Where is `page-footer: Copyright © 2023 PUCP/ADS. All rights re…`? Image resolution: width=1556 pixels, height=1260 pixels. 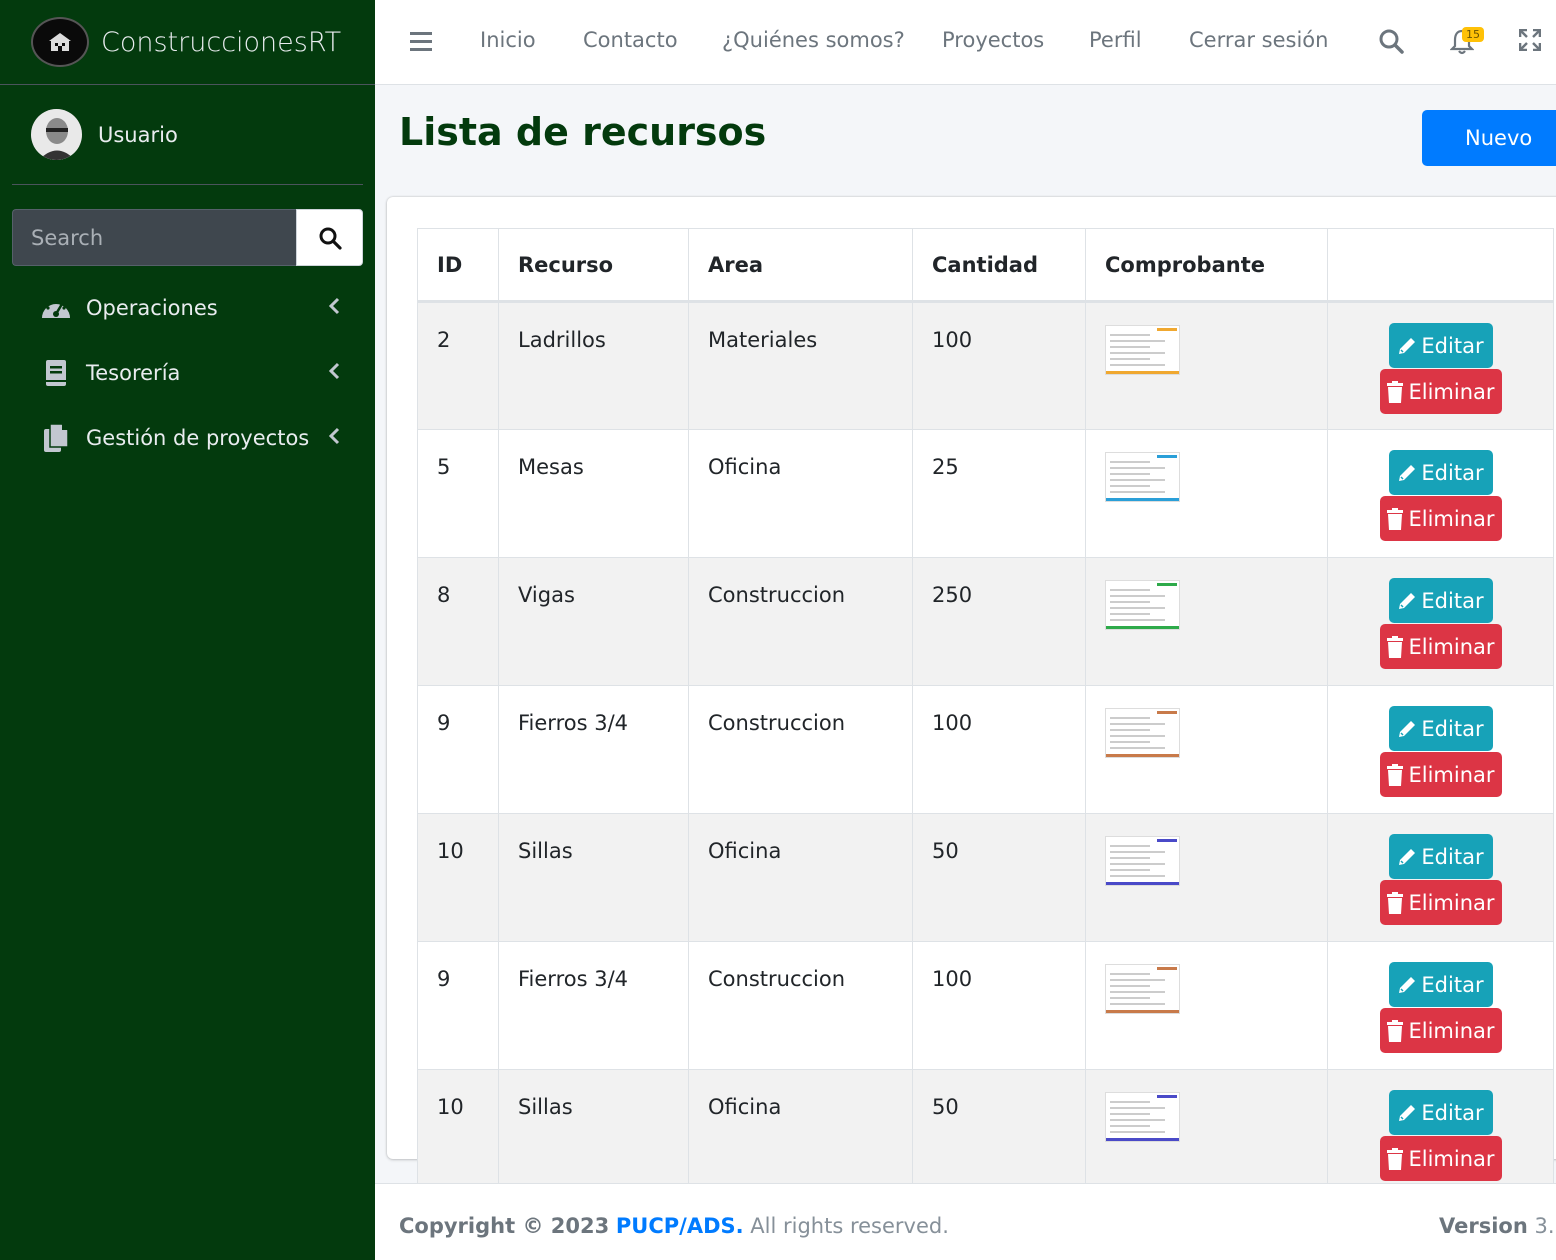
page-footer: Copyright © 2023 PUCP/ADS. All rights re… is located at coordinates (965, 1221).